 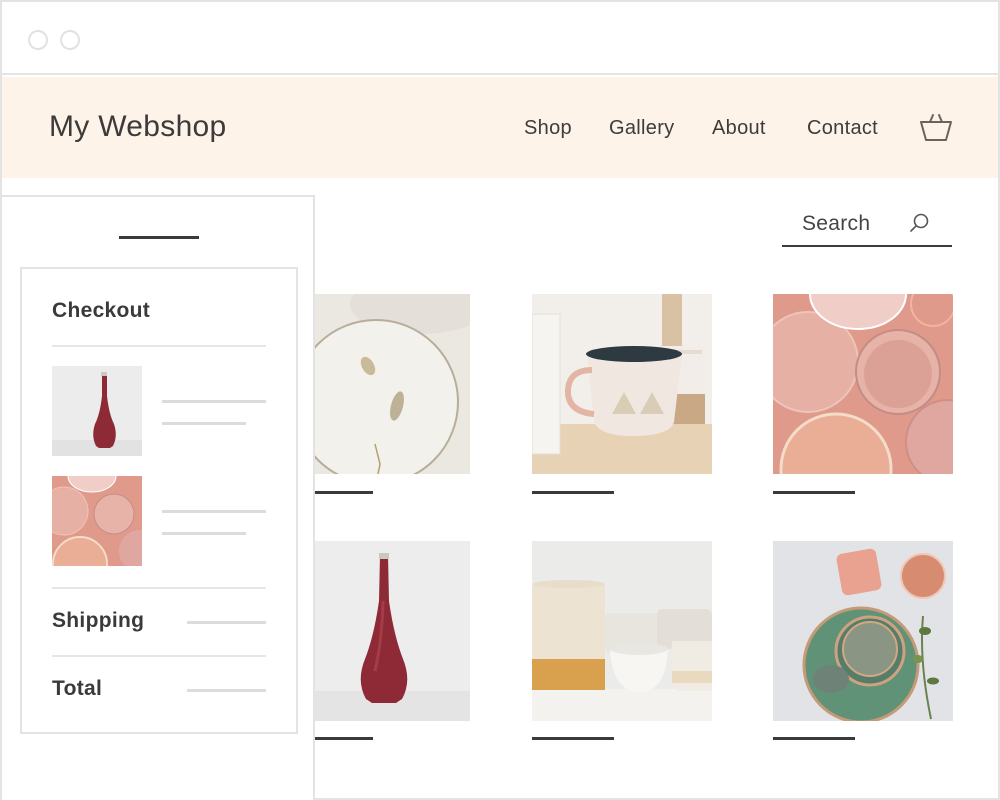 What do you see at coordinates (739, 128) in the screenshot?
I see `nav-about: About` at bounding box center [739, 128].